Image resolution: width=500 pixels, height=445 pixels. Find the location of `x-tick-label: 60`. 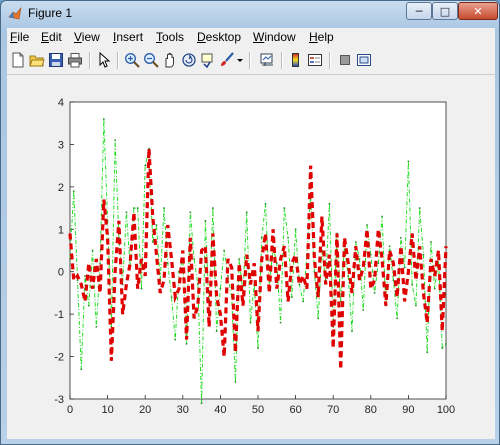

x-tick-label: 60 is located at coordinates (295, 410).